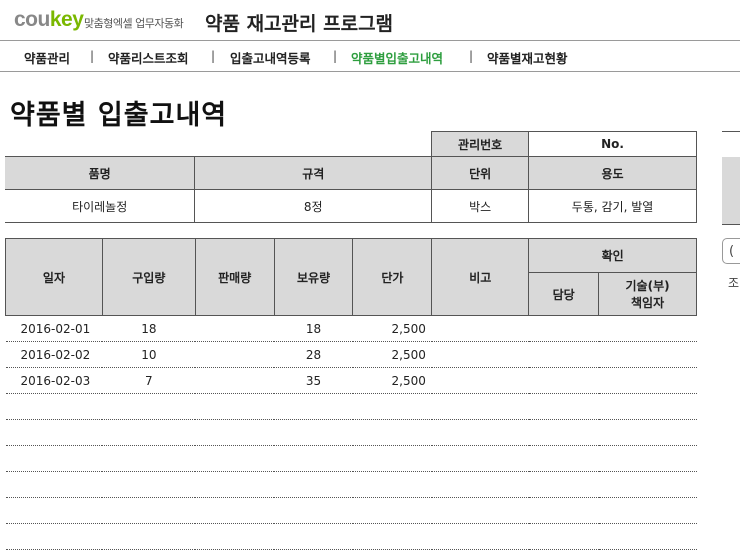 The height and width of the screenshot is (555, 740). What do you see at coordinates (149, 354) in the screenshot?
I see `cell-purchase: 10` at bounding box center [149, 354].